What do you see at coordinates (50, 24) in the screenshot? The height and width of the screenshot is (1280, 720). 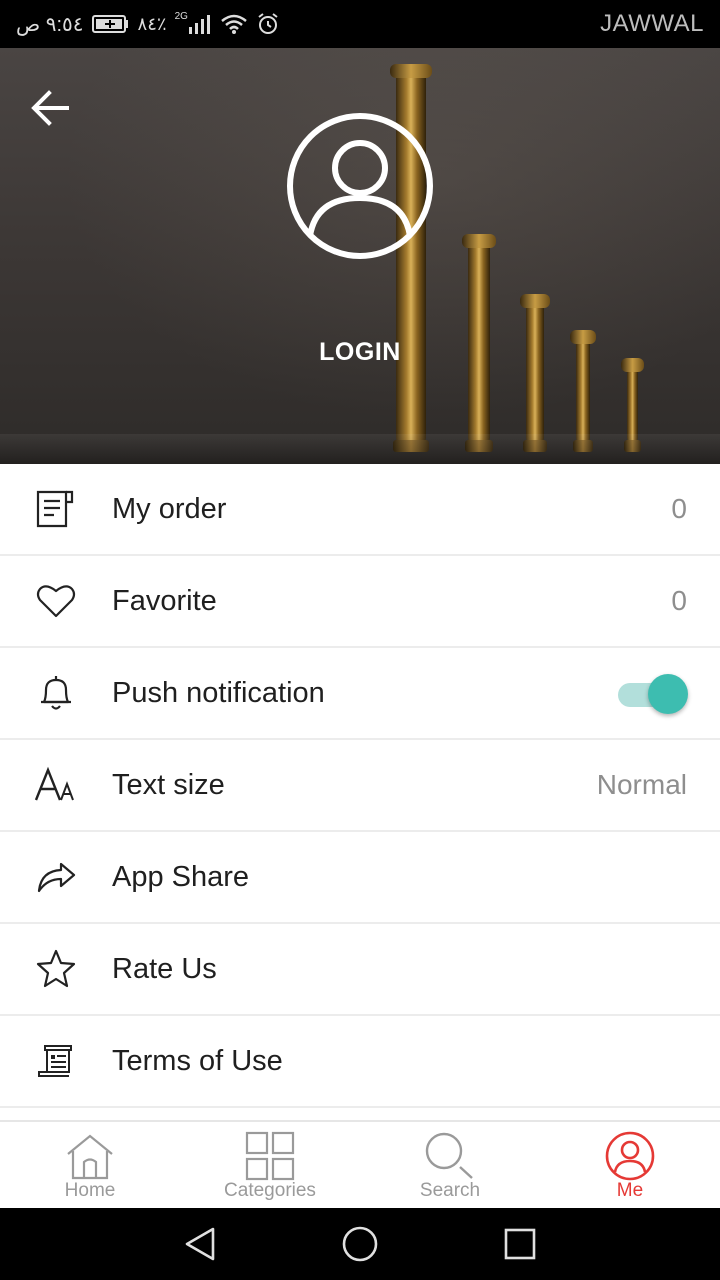 I see `status-time: ٩:٥٤ ص` at bounding box center [50, 24].